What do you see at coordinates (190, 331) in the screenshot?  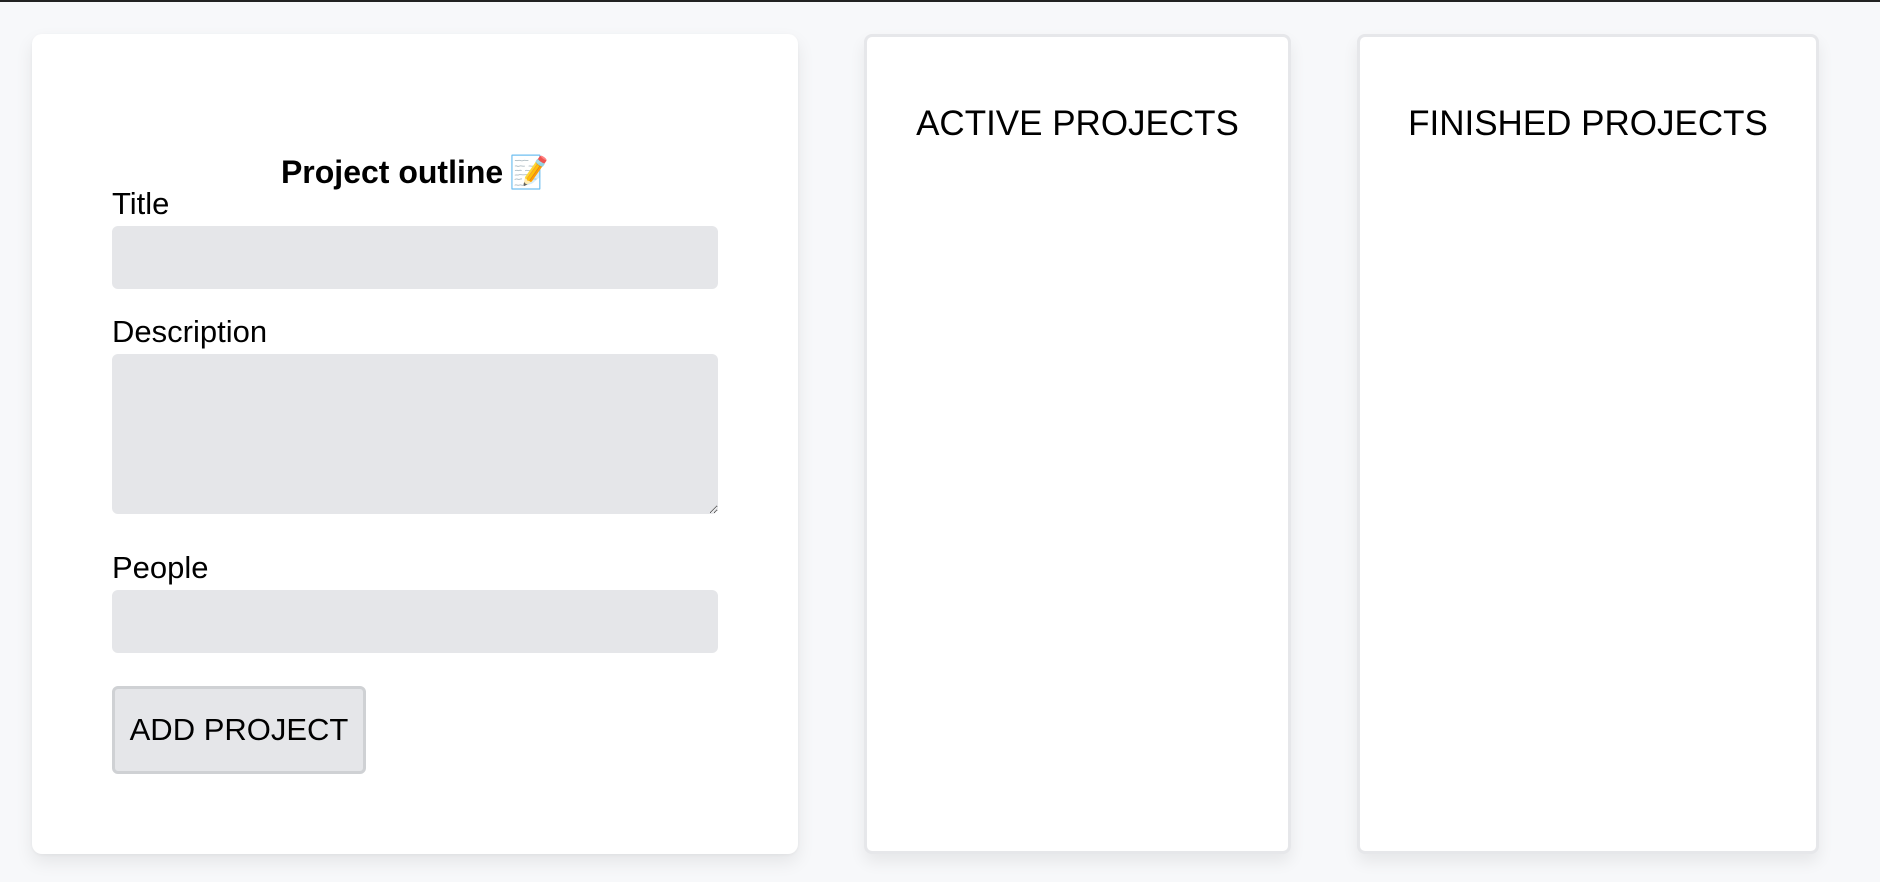 I see `description-label: Description` at bounding box center [190, 331].